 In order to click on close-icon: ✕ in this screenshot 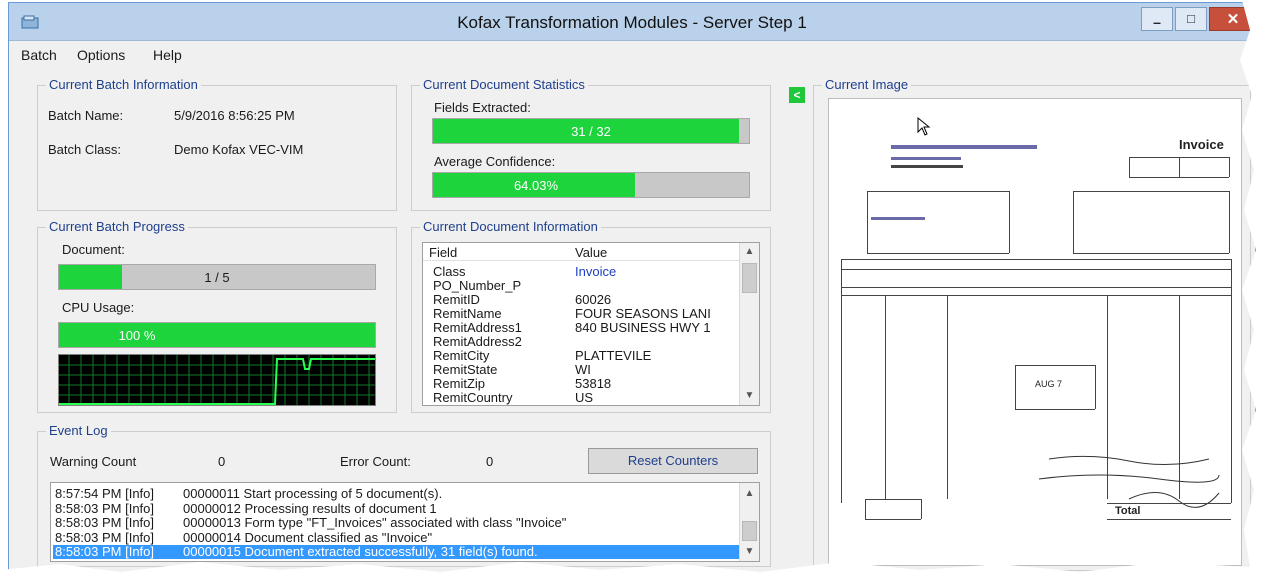, I will do `click(1233, 19)`.